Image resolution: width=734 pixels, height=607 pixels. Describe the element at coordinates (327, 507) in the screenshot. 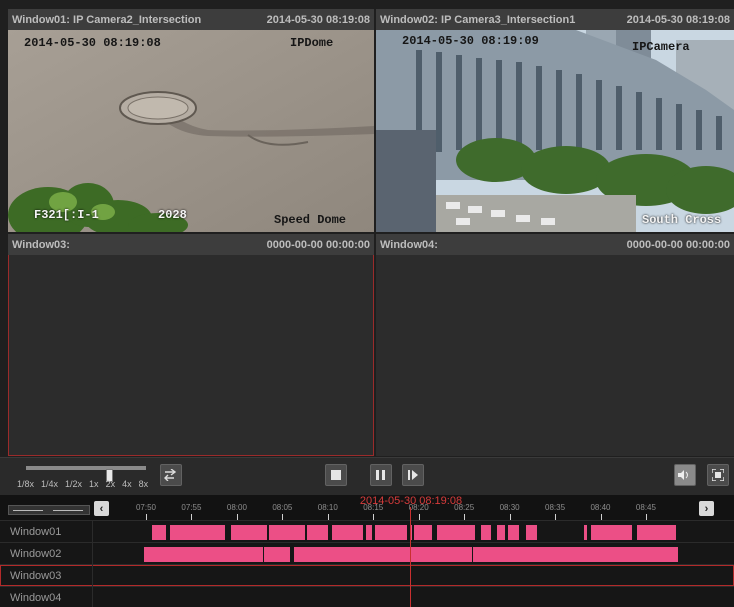

I see `tick-label: 08:10` at that location.